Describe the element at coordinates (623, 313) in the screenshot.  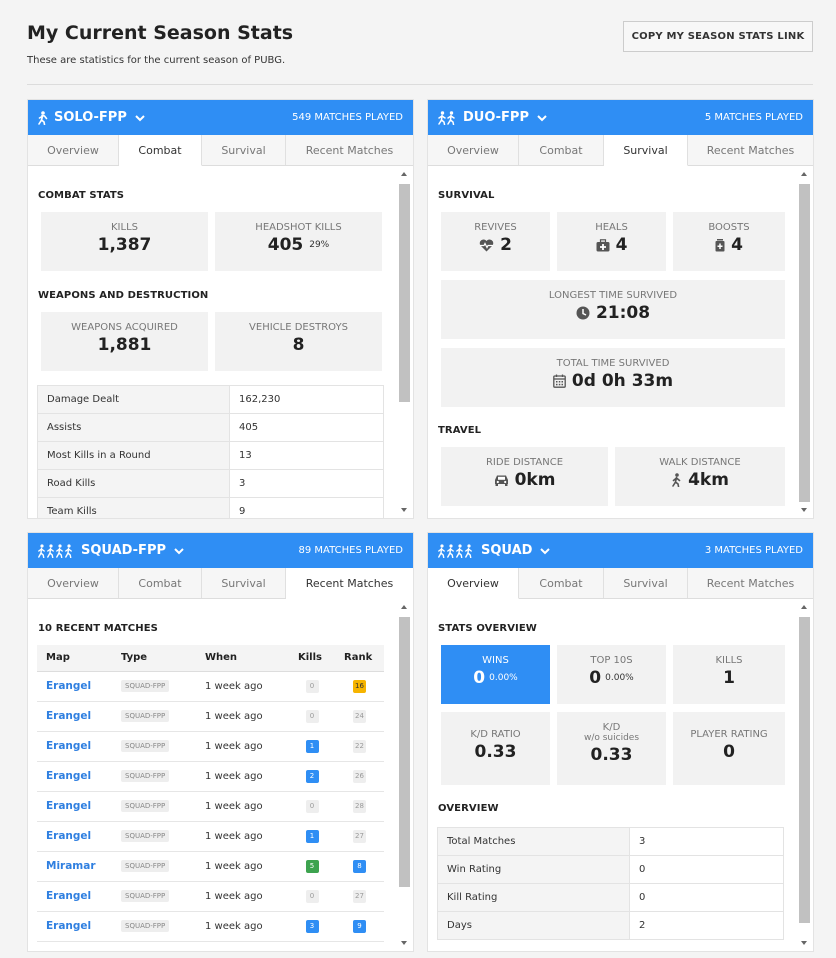
I see `longest-value: 21:08` at that location.